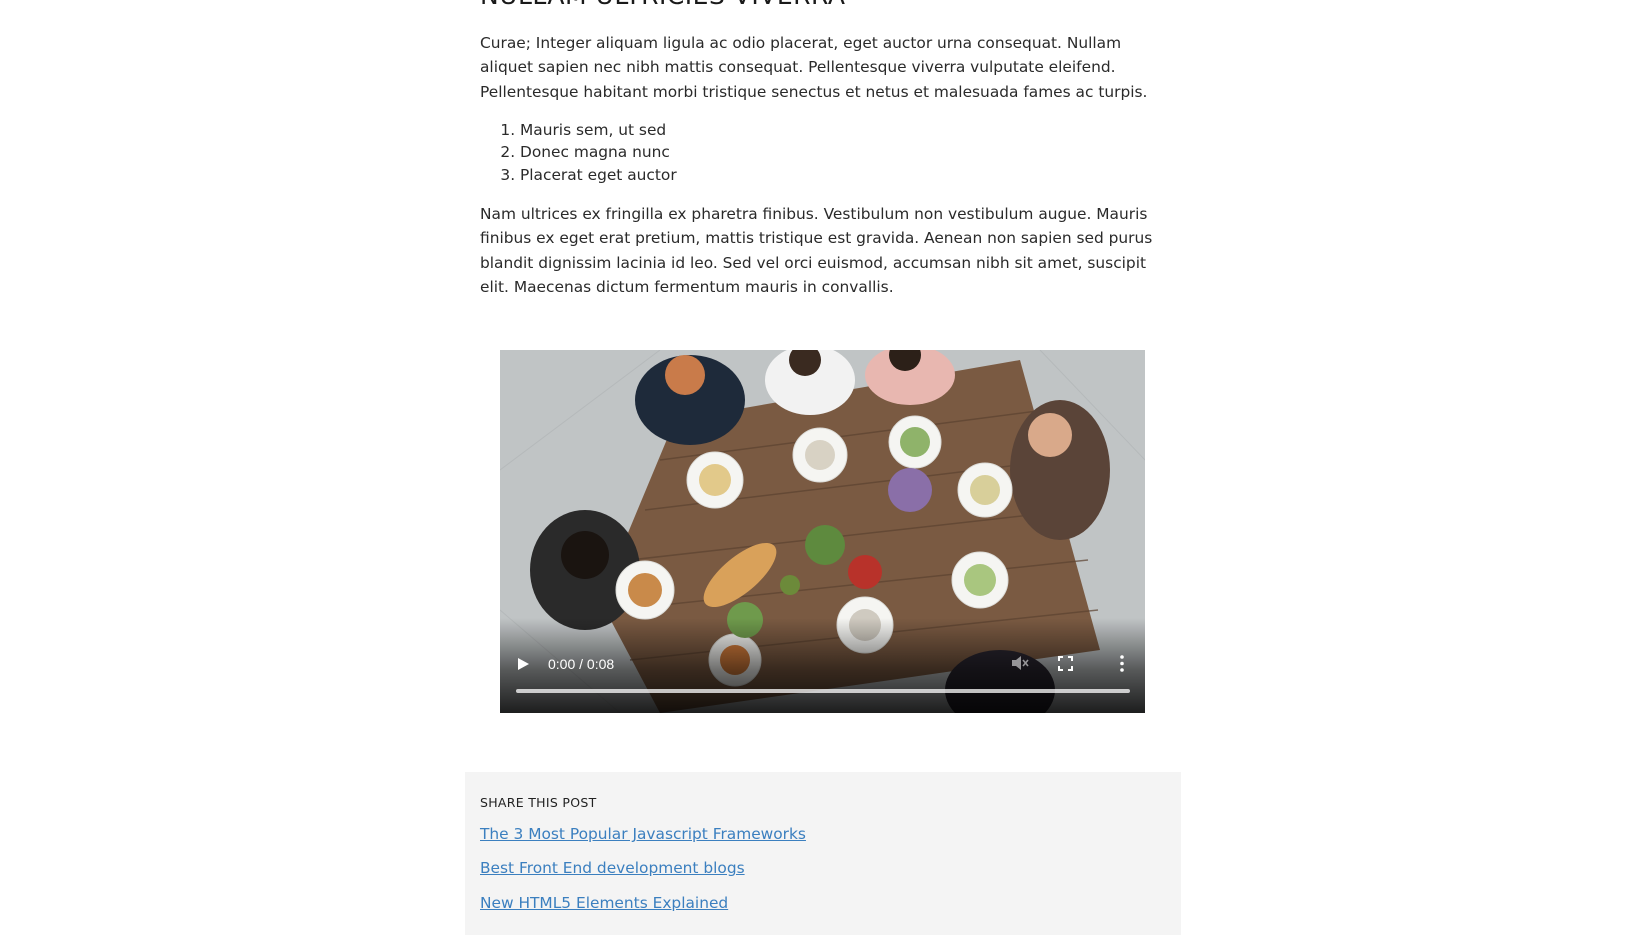  Describe the element at coordinates (820, 130) in the screenshot. I see `list-item: Mauris sem, ut sed` at that location.